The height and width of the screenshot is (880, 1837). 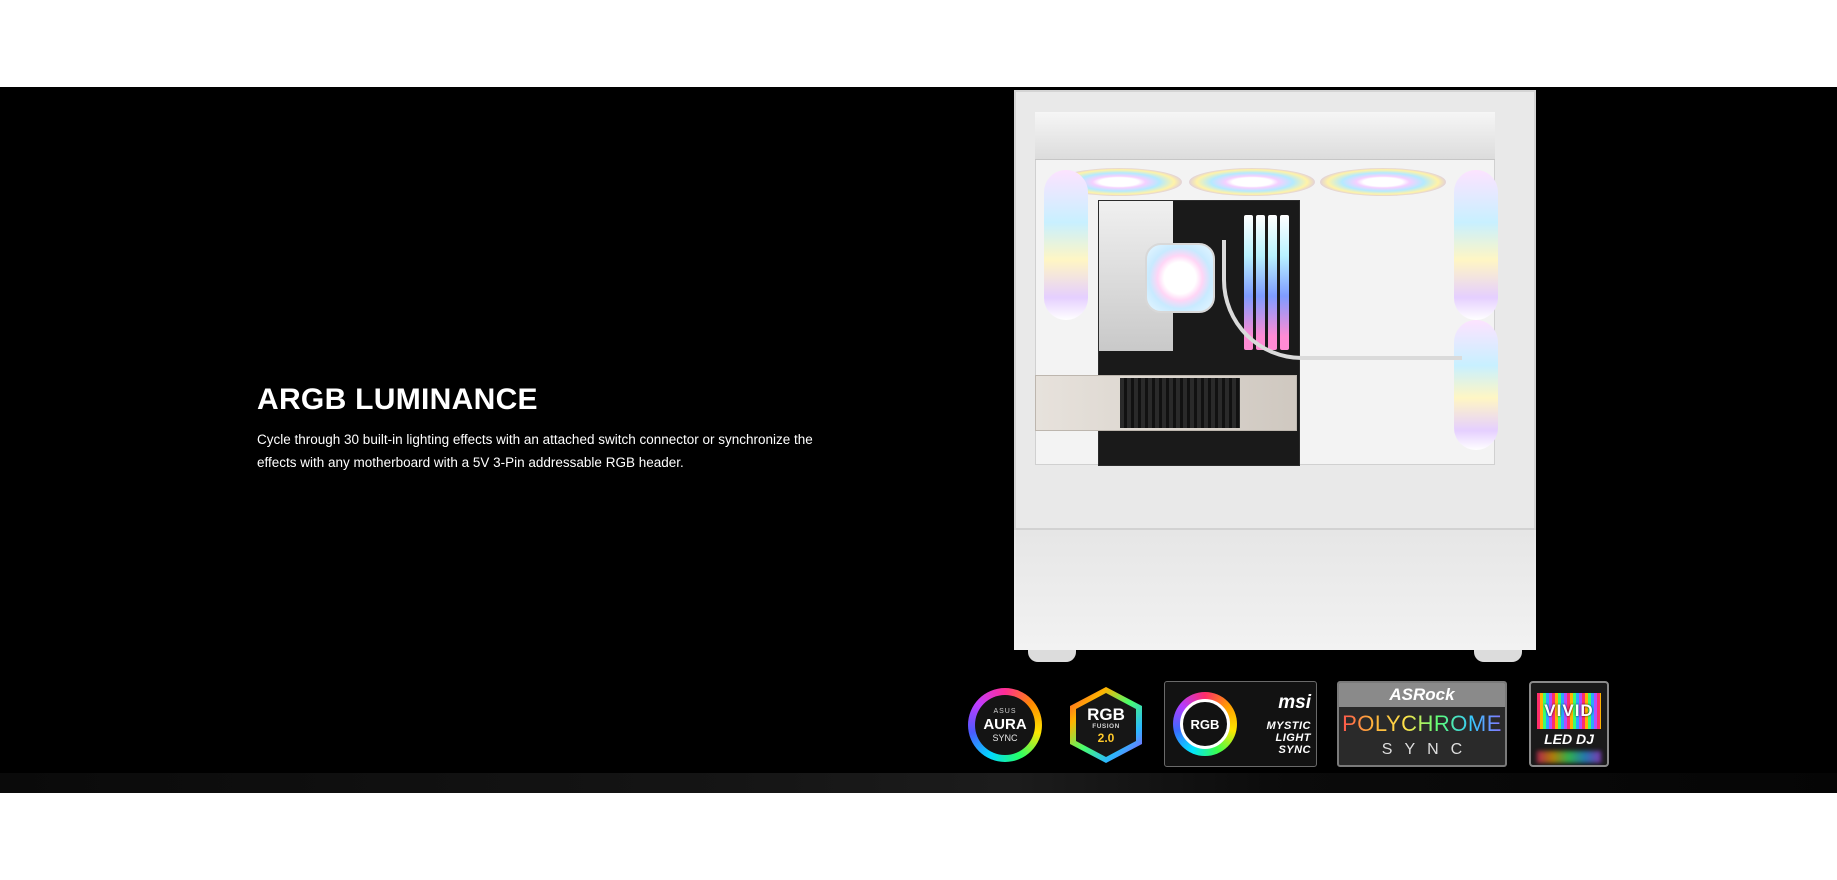 I want to click on graphics-card-heatsink, so click(x=1180, y=403).